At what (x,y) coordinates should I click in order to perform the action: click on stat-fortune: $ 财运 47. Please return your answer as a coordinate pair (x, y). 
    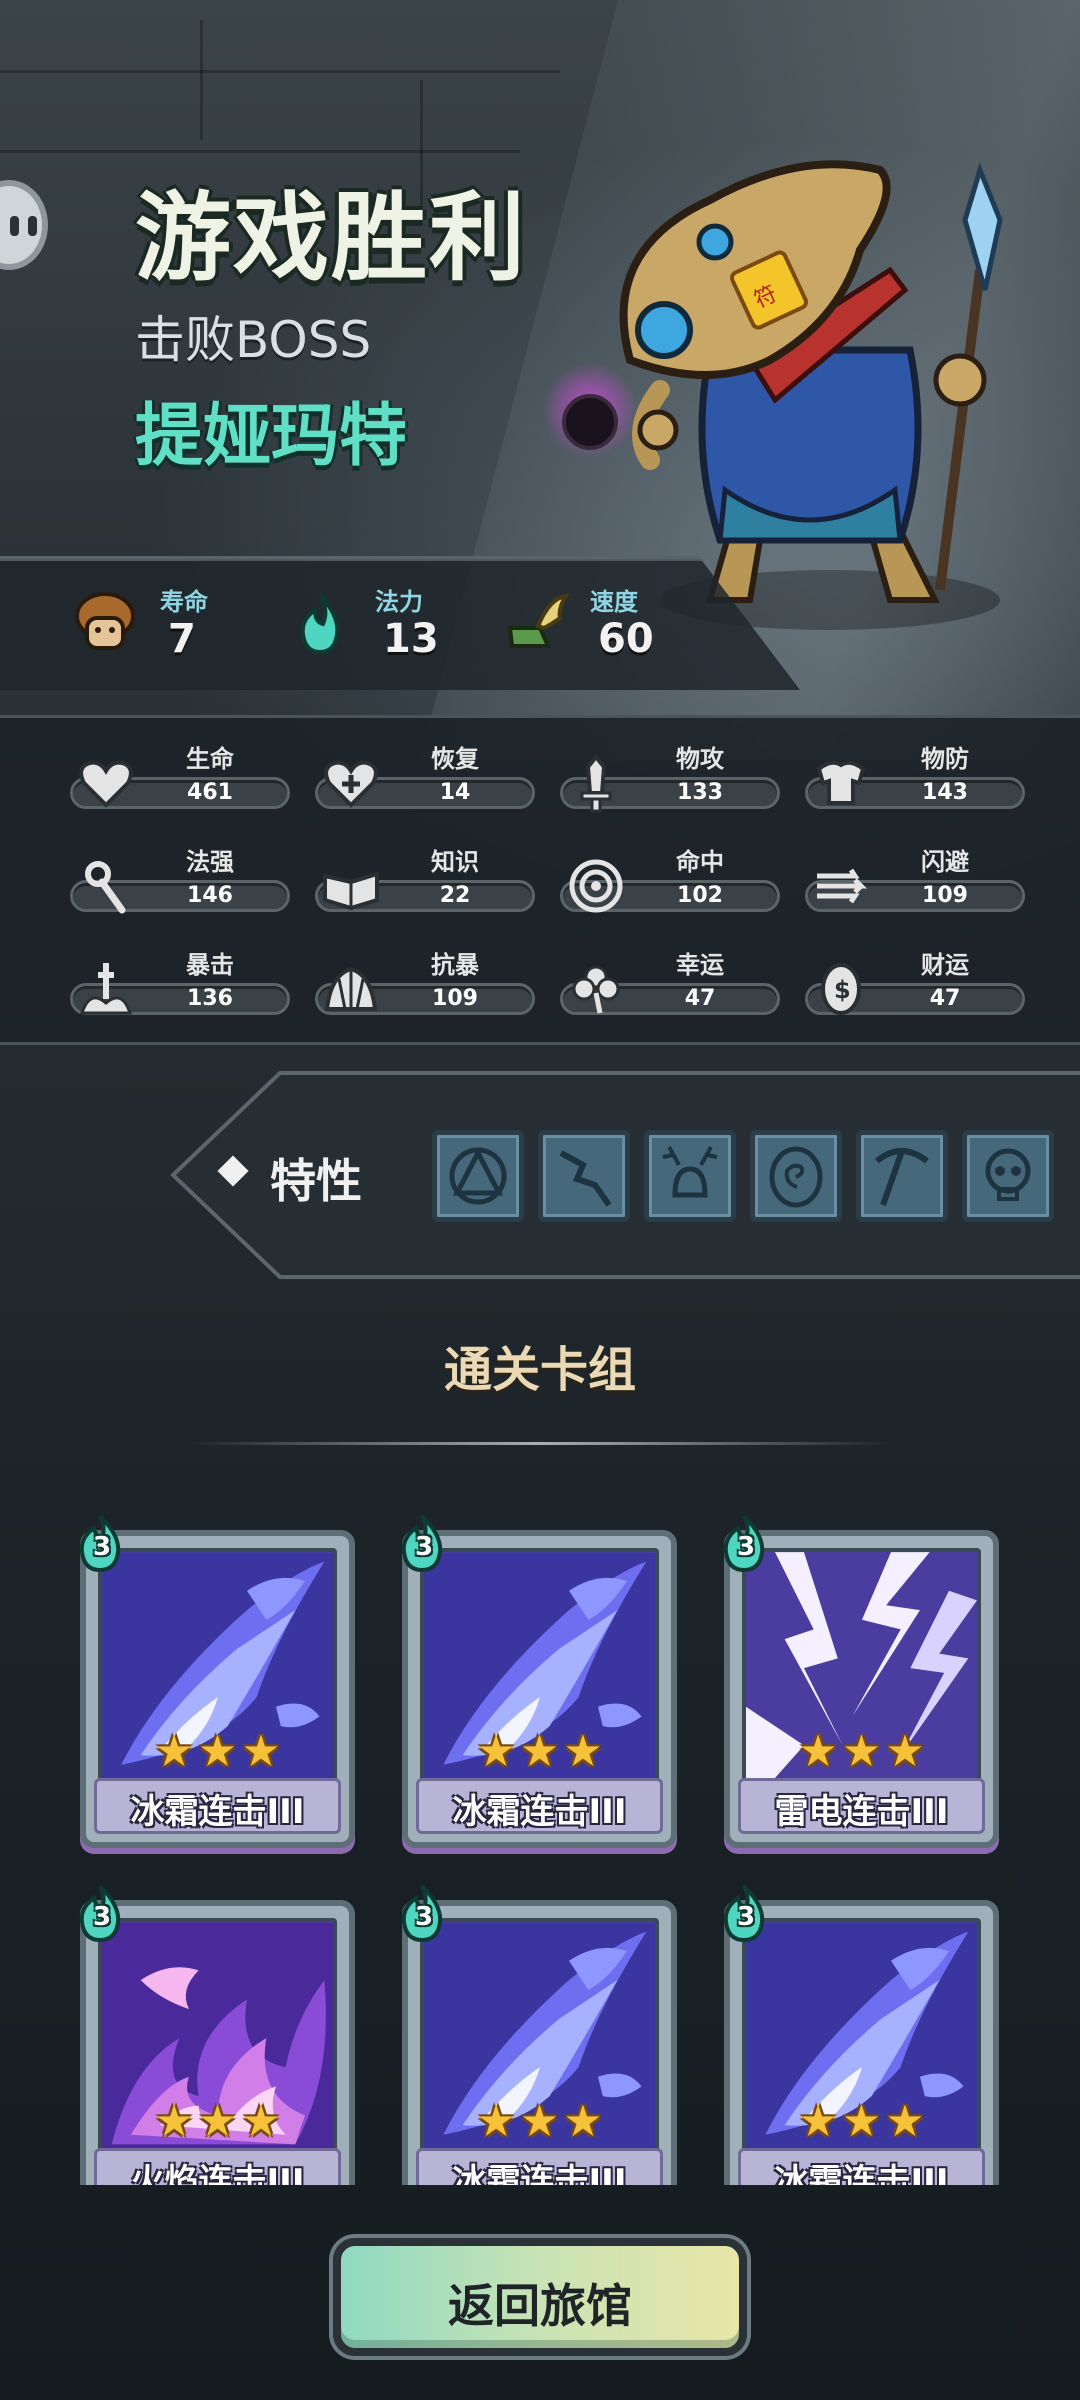
    Looking at the image, I should click on (915, 981).